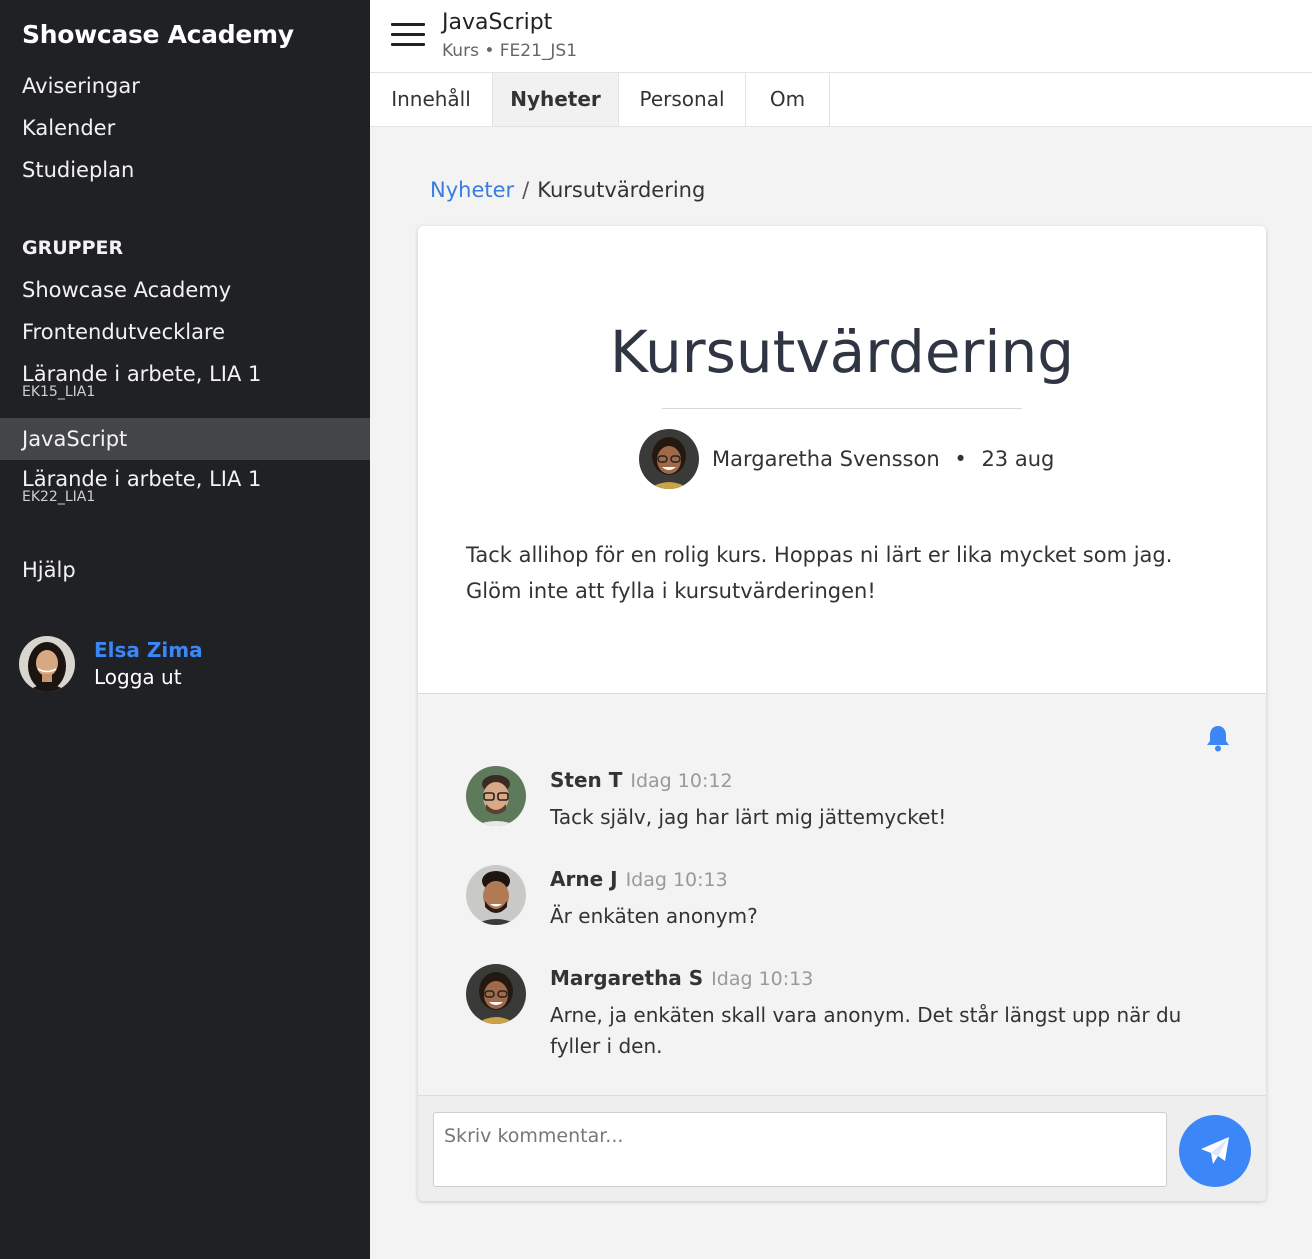  I want to click on paper-plane-icon, so click(1215, 1150).